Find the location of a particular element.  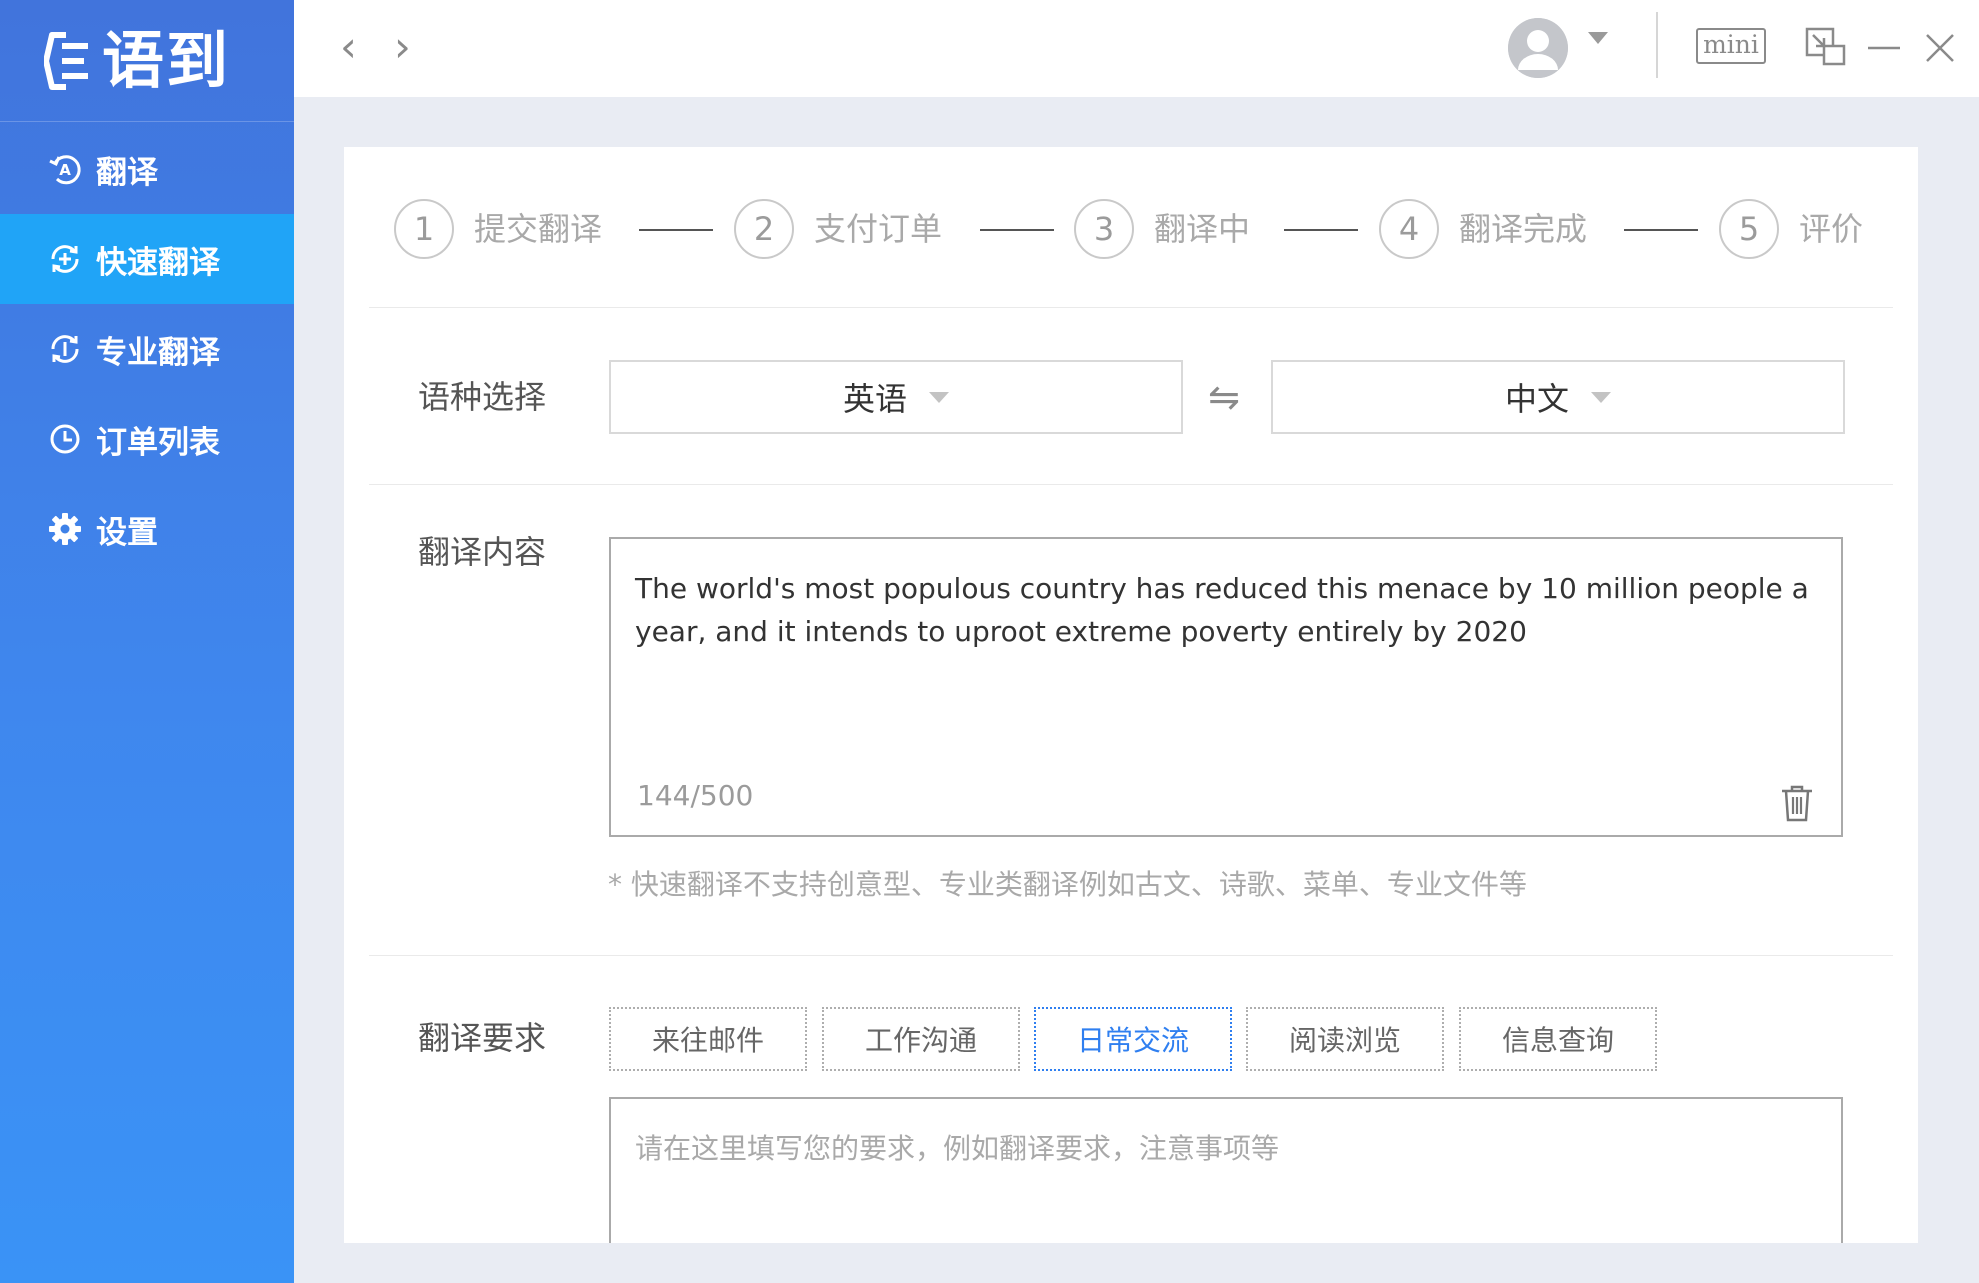

top-bar: ‹ › mini is located at coordinates (1136, 48).